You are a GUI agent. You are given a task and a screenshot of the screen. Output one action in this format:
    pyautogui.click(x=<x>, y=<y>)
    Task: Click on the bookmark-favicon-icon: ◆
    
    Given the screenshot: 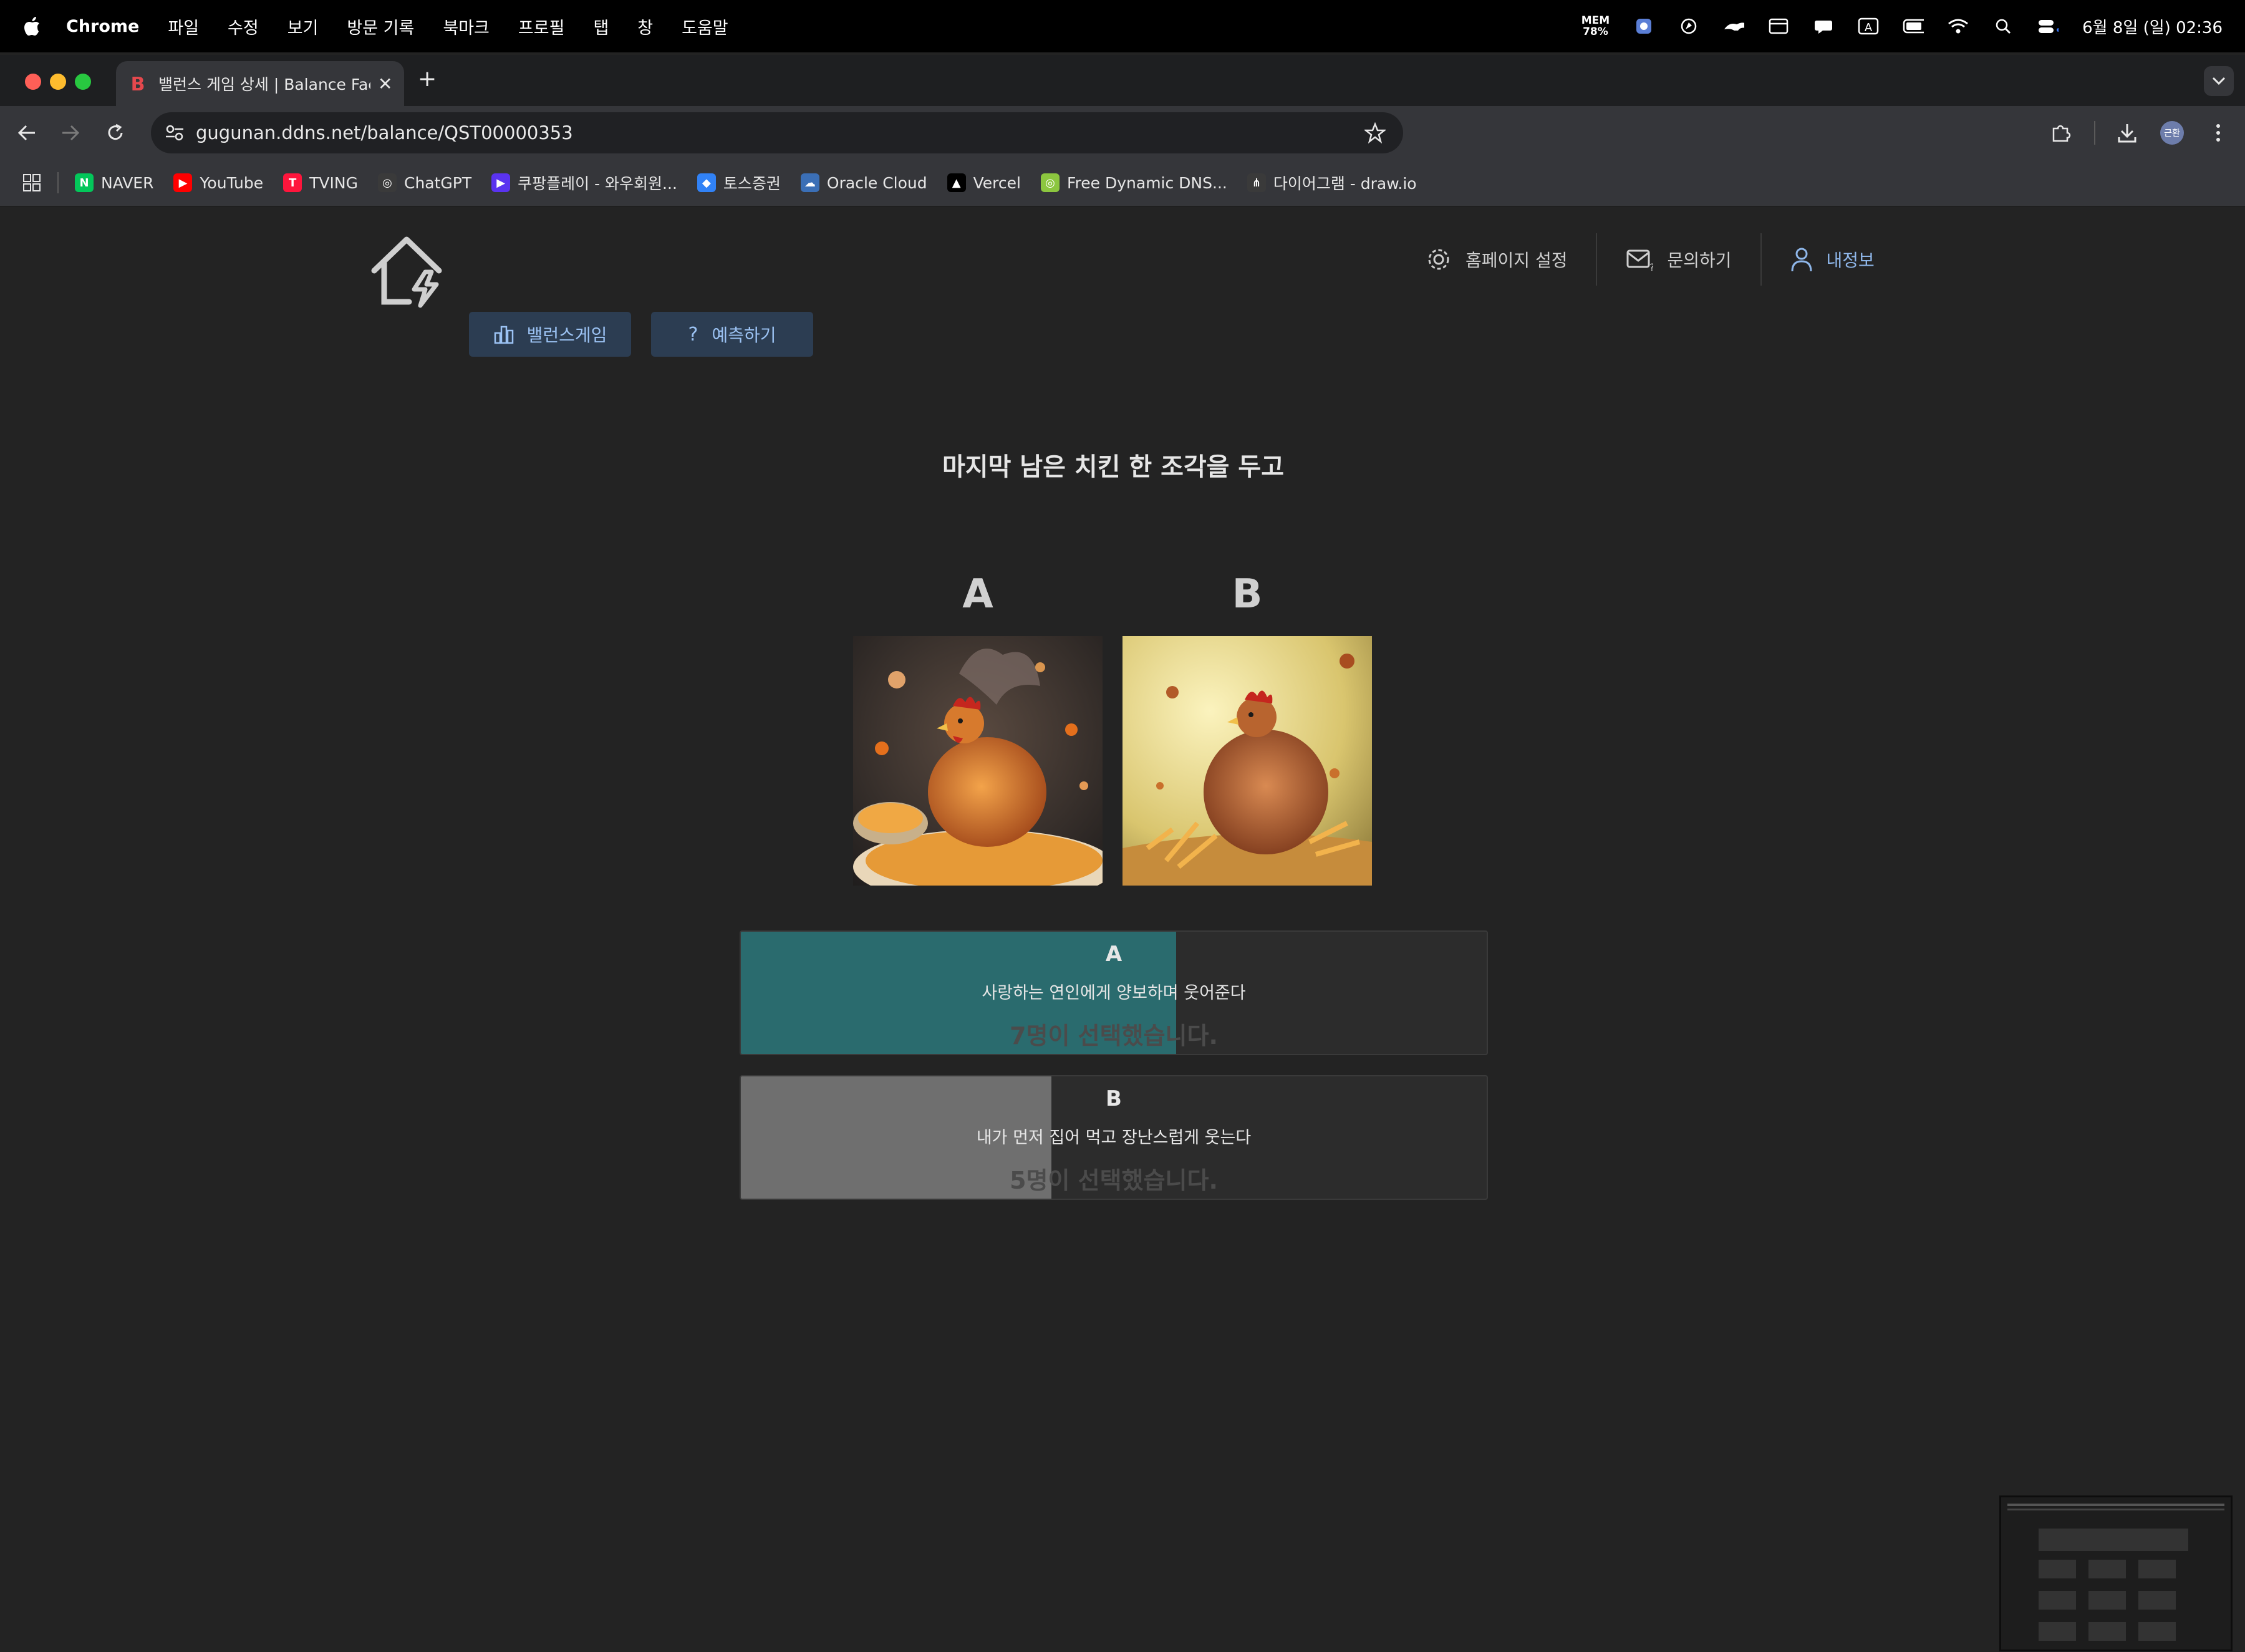 What is the action you would take?
    pyautogui.click(x=706, y=182)
    